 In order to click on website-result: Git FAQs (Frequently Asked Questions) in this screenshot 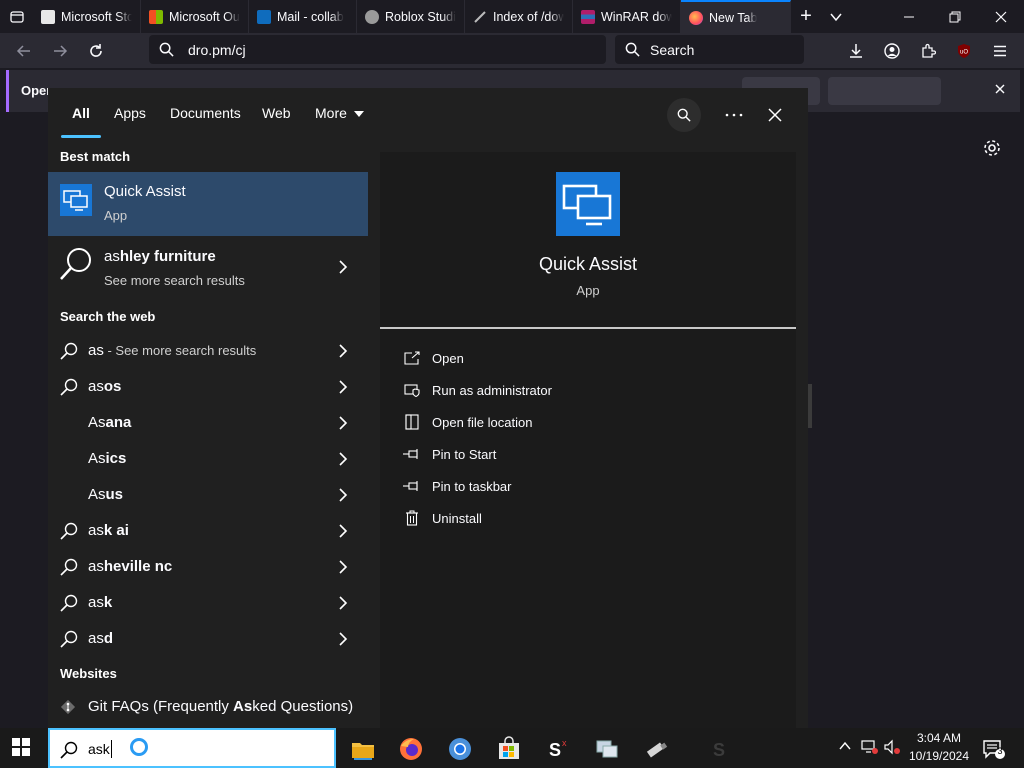, I will do `click(208, 707)`.